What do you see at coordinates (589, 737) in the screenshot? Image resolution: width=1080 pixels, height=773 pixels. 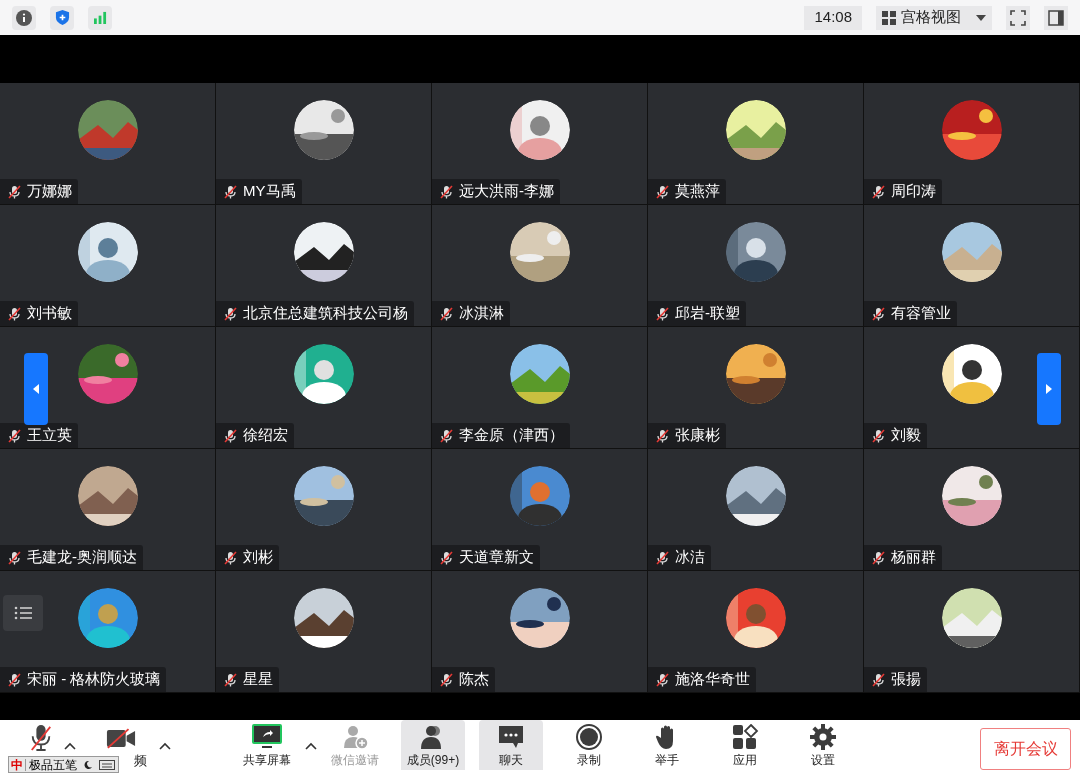 I see `record-icon` at bounding box center [589, 737].